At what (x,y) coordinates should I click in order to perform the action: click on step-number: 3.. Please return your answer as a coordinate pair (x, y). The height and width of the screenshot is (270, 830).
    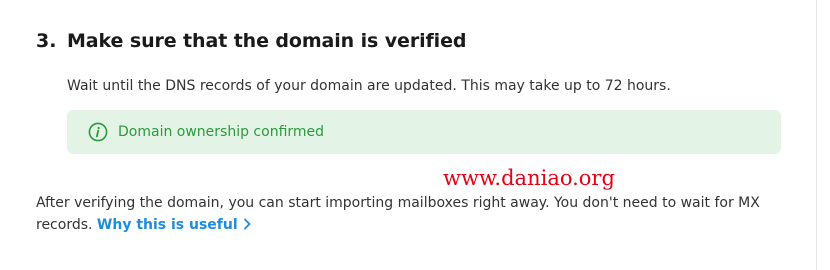
    Looking at the image, I should click on (46, 41).